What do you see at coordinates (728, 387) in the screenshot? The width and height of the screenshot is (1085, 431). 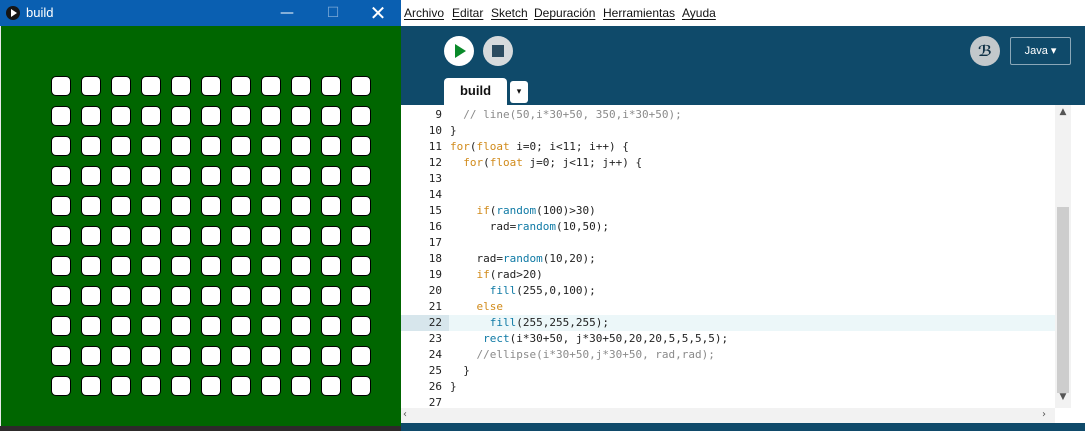 I see `code-line: 26}` at bounding box center [728, 387].